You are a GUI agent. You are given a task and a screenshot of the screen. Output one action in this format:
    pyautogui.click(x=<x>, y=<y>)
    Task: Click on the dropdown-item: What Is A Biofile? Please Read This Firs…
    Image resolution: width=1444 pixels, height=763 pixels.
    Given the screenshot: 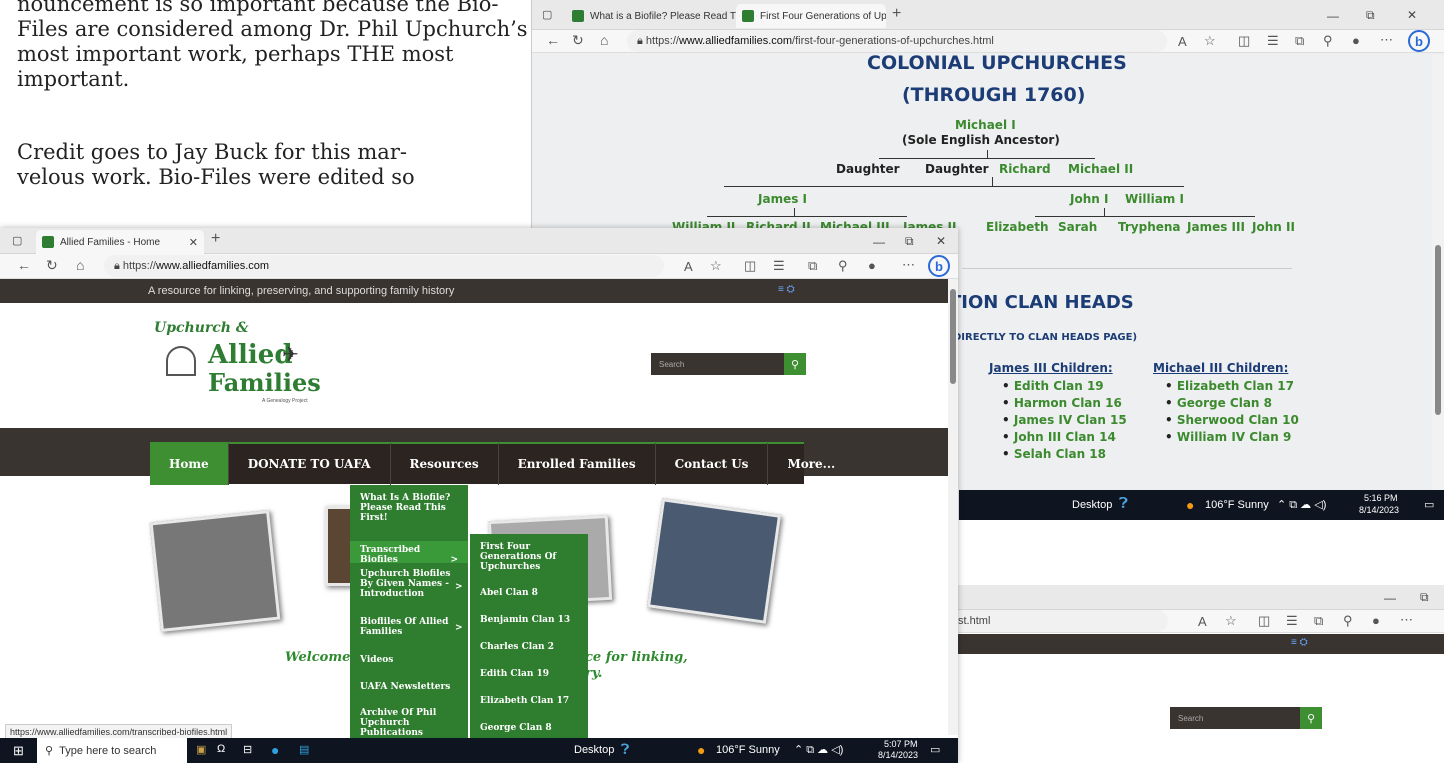 What is the action you would take?
    pyautogui.click(x=412, y=508)
    